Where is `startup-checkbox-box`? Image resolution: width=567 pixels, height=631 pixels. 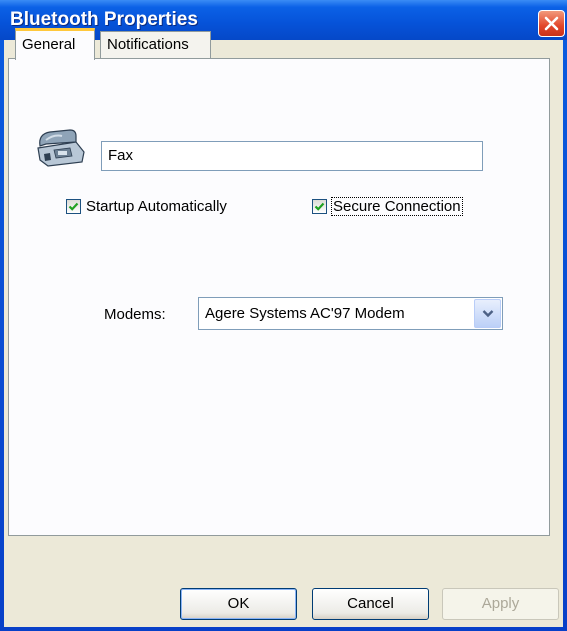
startup-checkbox-box is located at coordinates (73, 206).